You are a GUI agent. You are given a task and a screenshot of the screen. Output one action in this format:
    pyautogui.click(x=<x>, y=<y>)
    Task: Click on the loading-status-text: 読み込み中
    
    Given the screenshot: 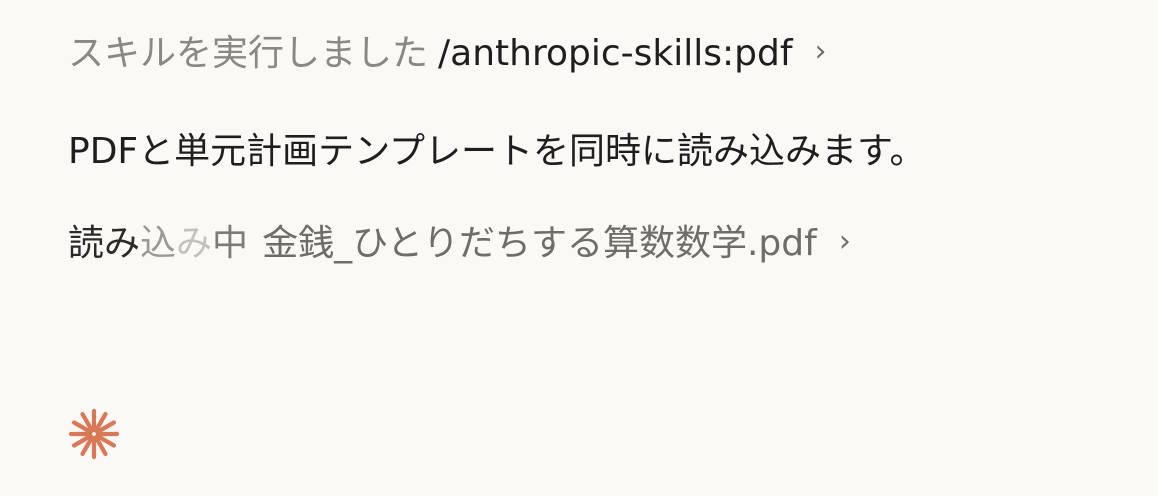 What is the action you would take?
    pyautogui.click(x=158, y=244)
    